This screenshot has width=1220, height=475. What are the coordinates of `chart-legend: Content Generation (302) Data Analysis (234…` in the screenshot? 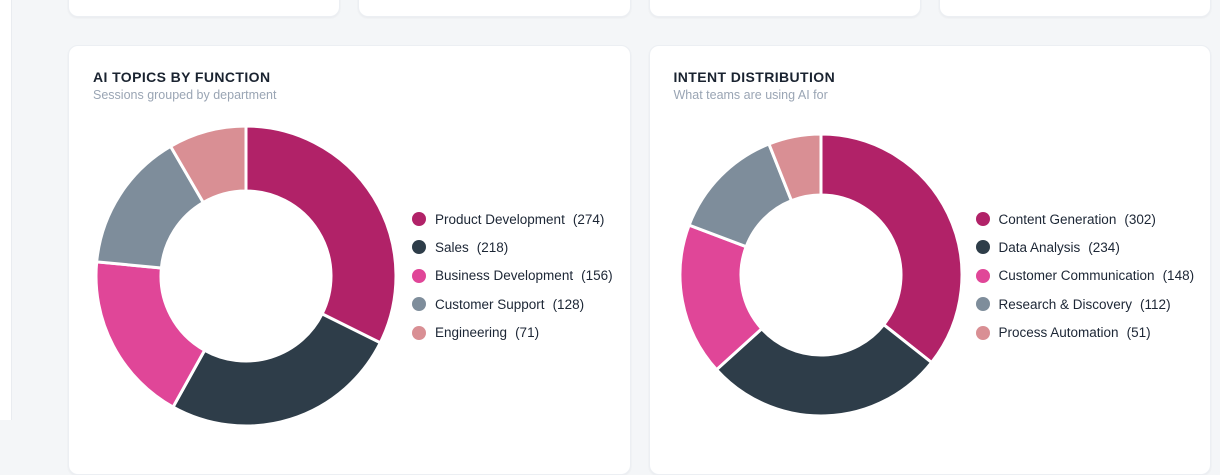 It's located at (1085, 282).